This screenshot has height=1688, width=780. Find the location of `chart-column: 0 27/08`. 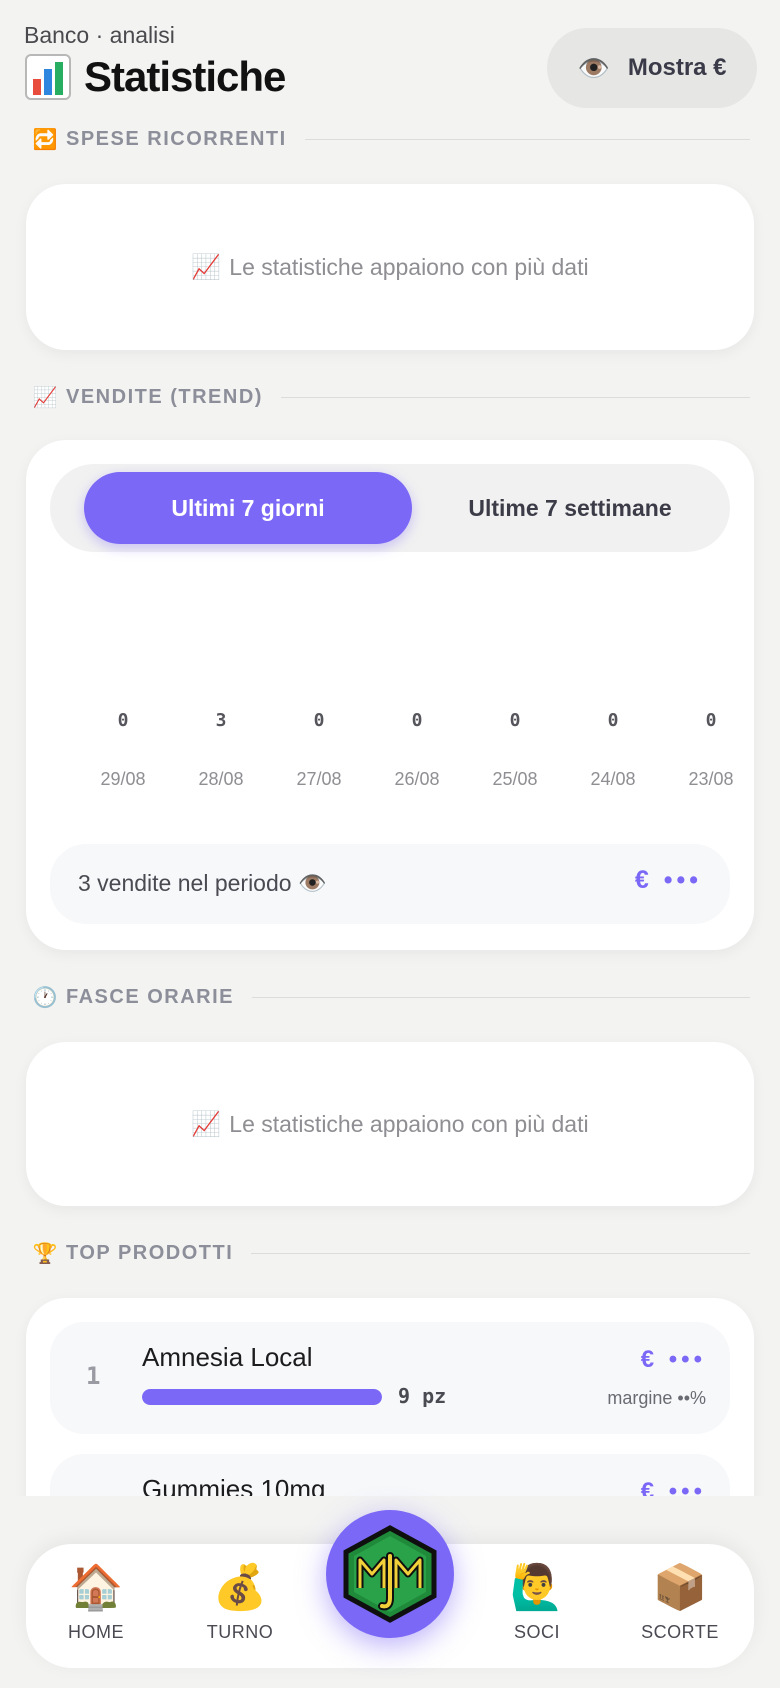

chart-column: 0 27/08 is located at coordinates (319, 750).